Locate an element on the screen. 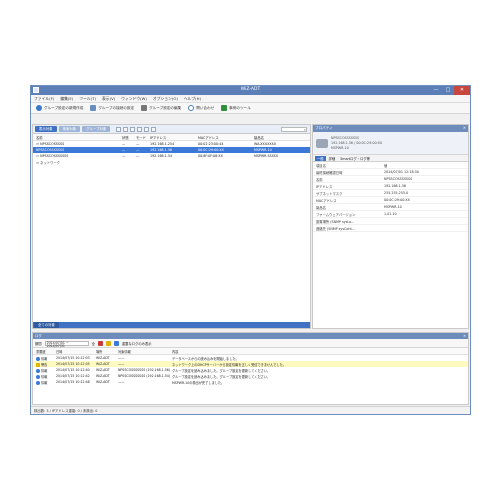  pencil-icon is located at coordinates (144, 108).